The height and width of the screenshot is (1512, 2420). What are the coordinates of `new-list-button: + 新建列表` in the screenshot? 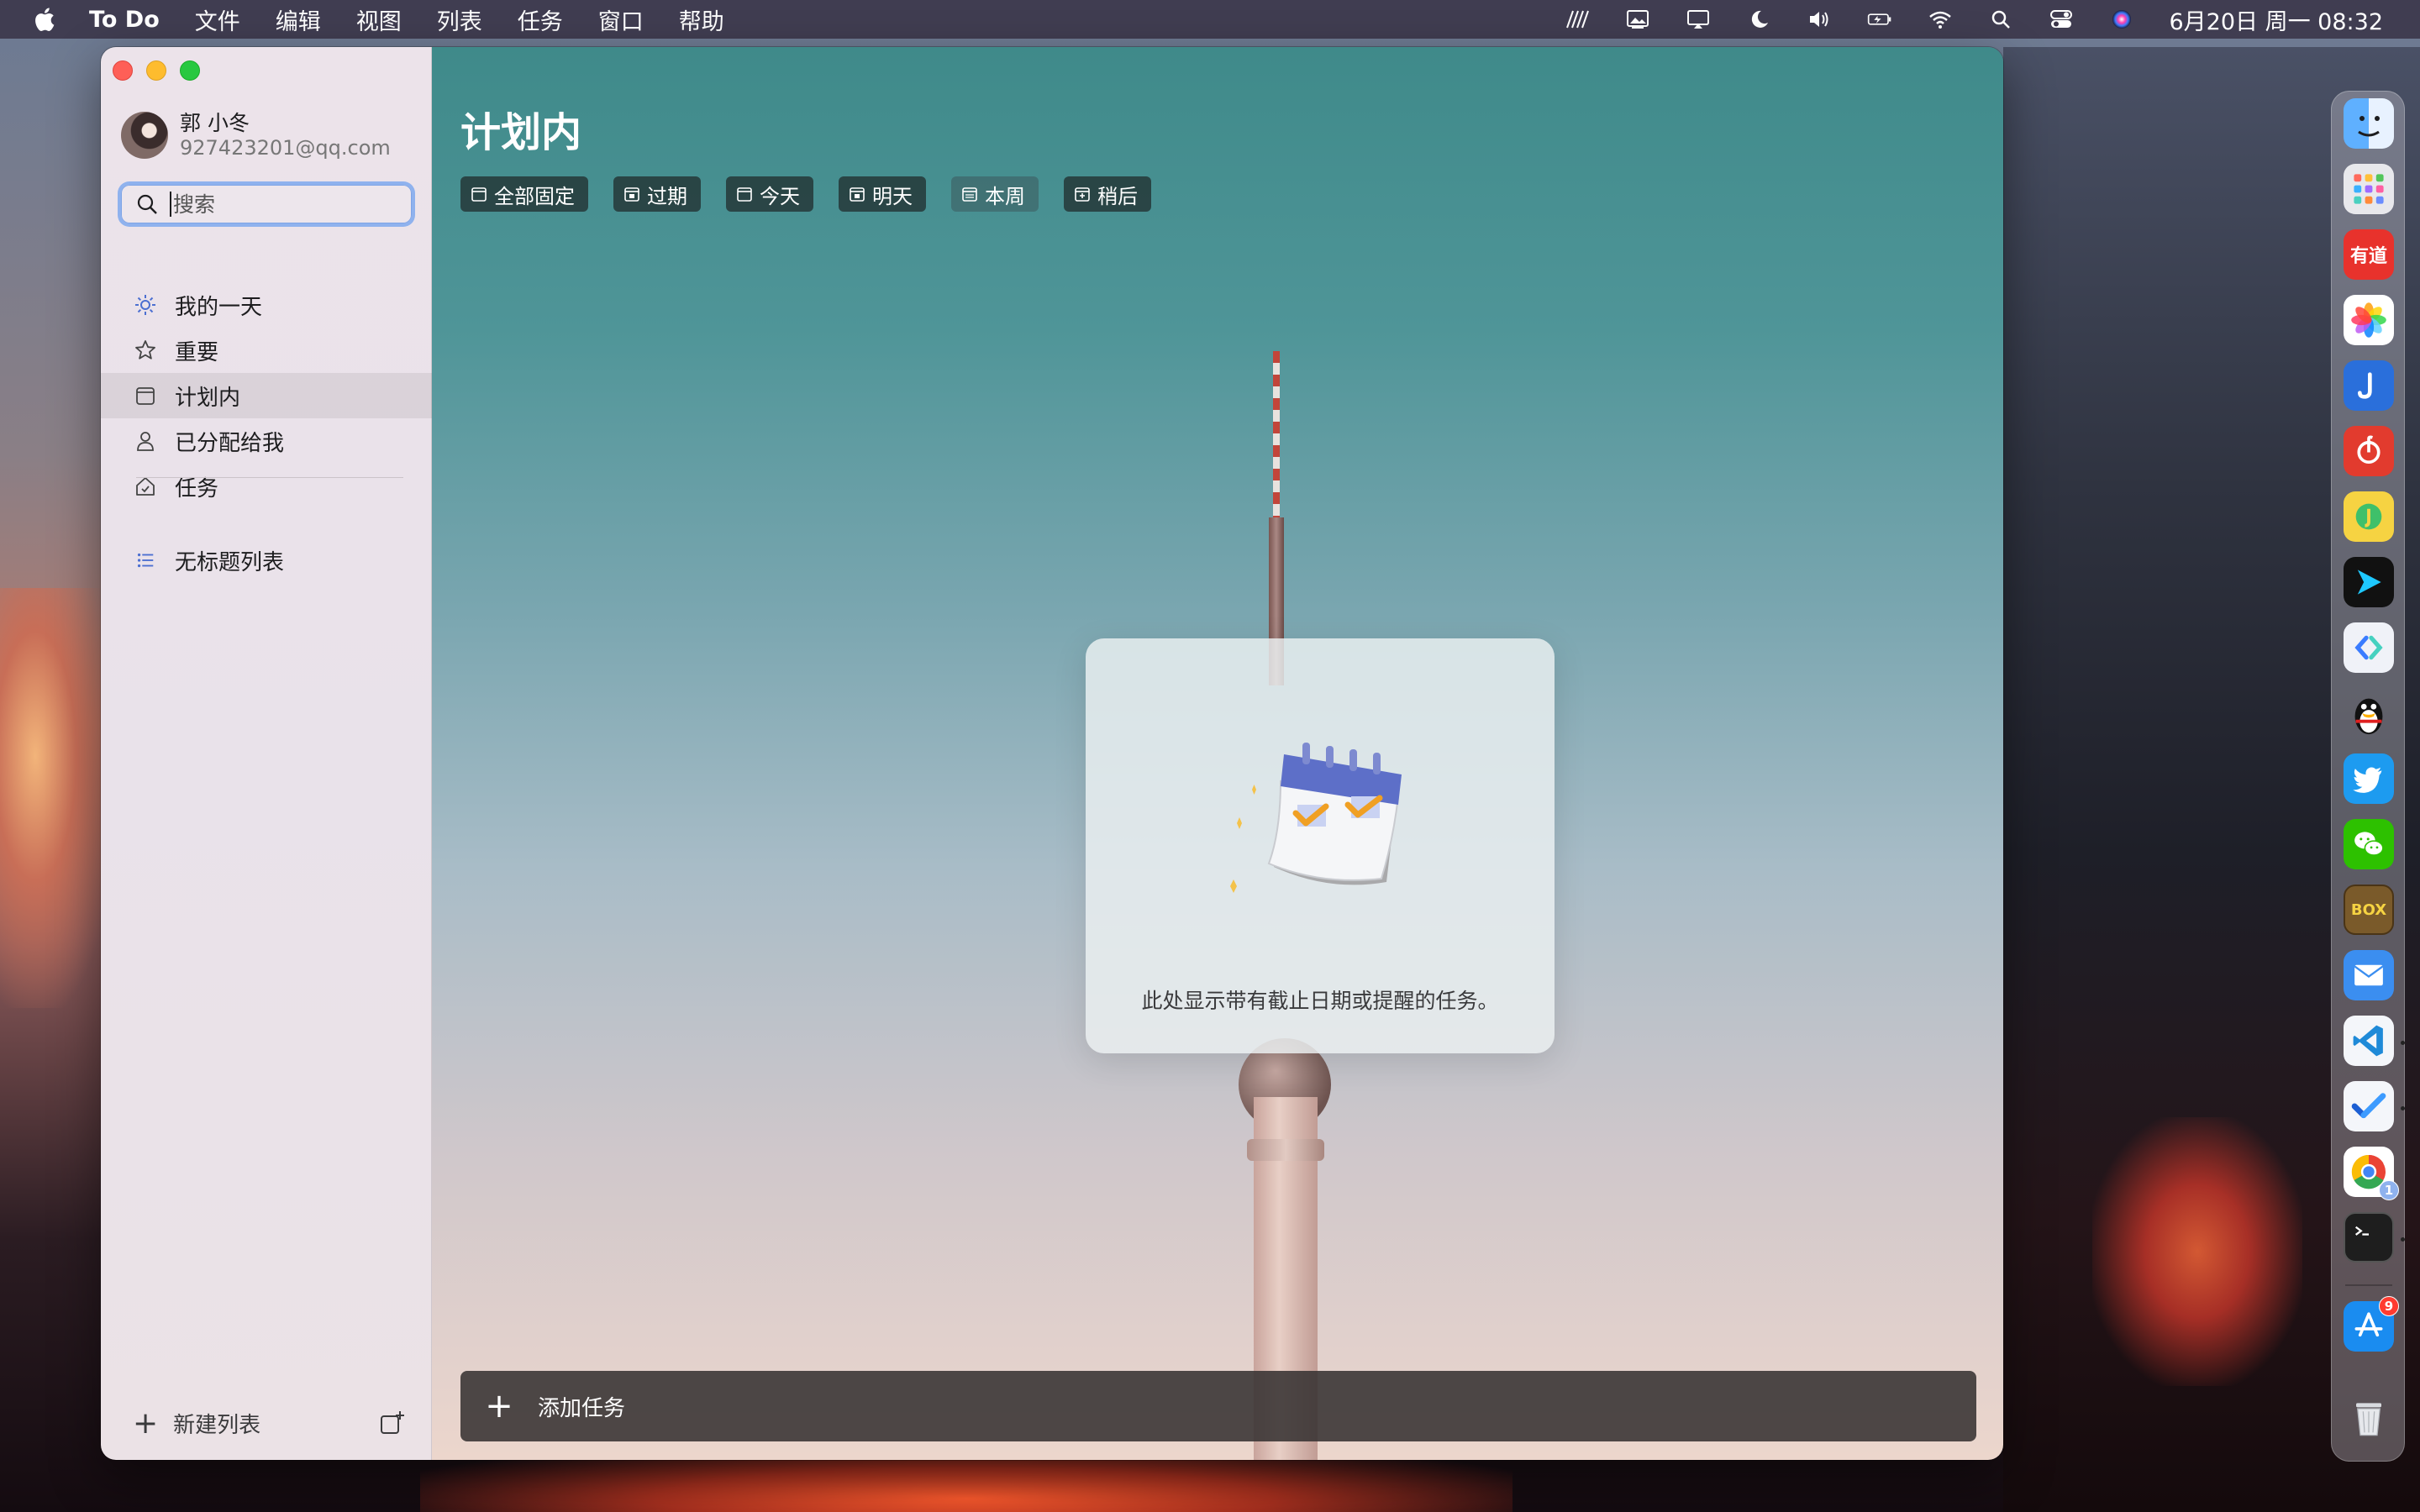 It's located at (196, 1423).